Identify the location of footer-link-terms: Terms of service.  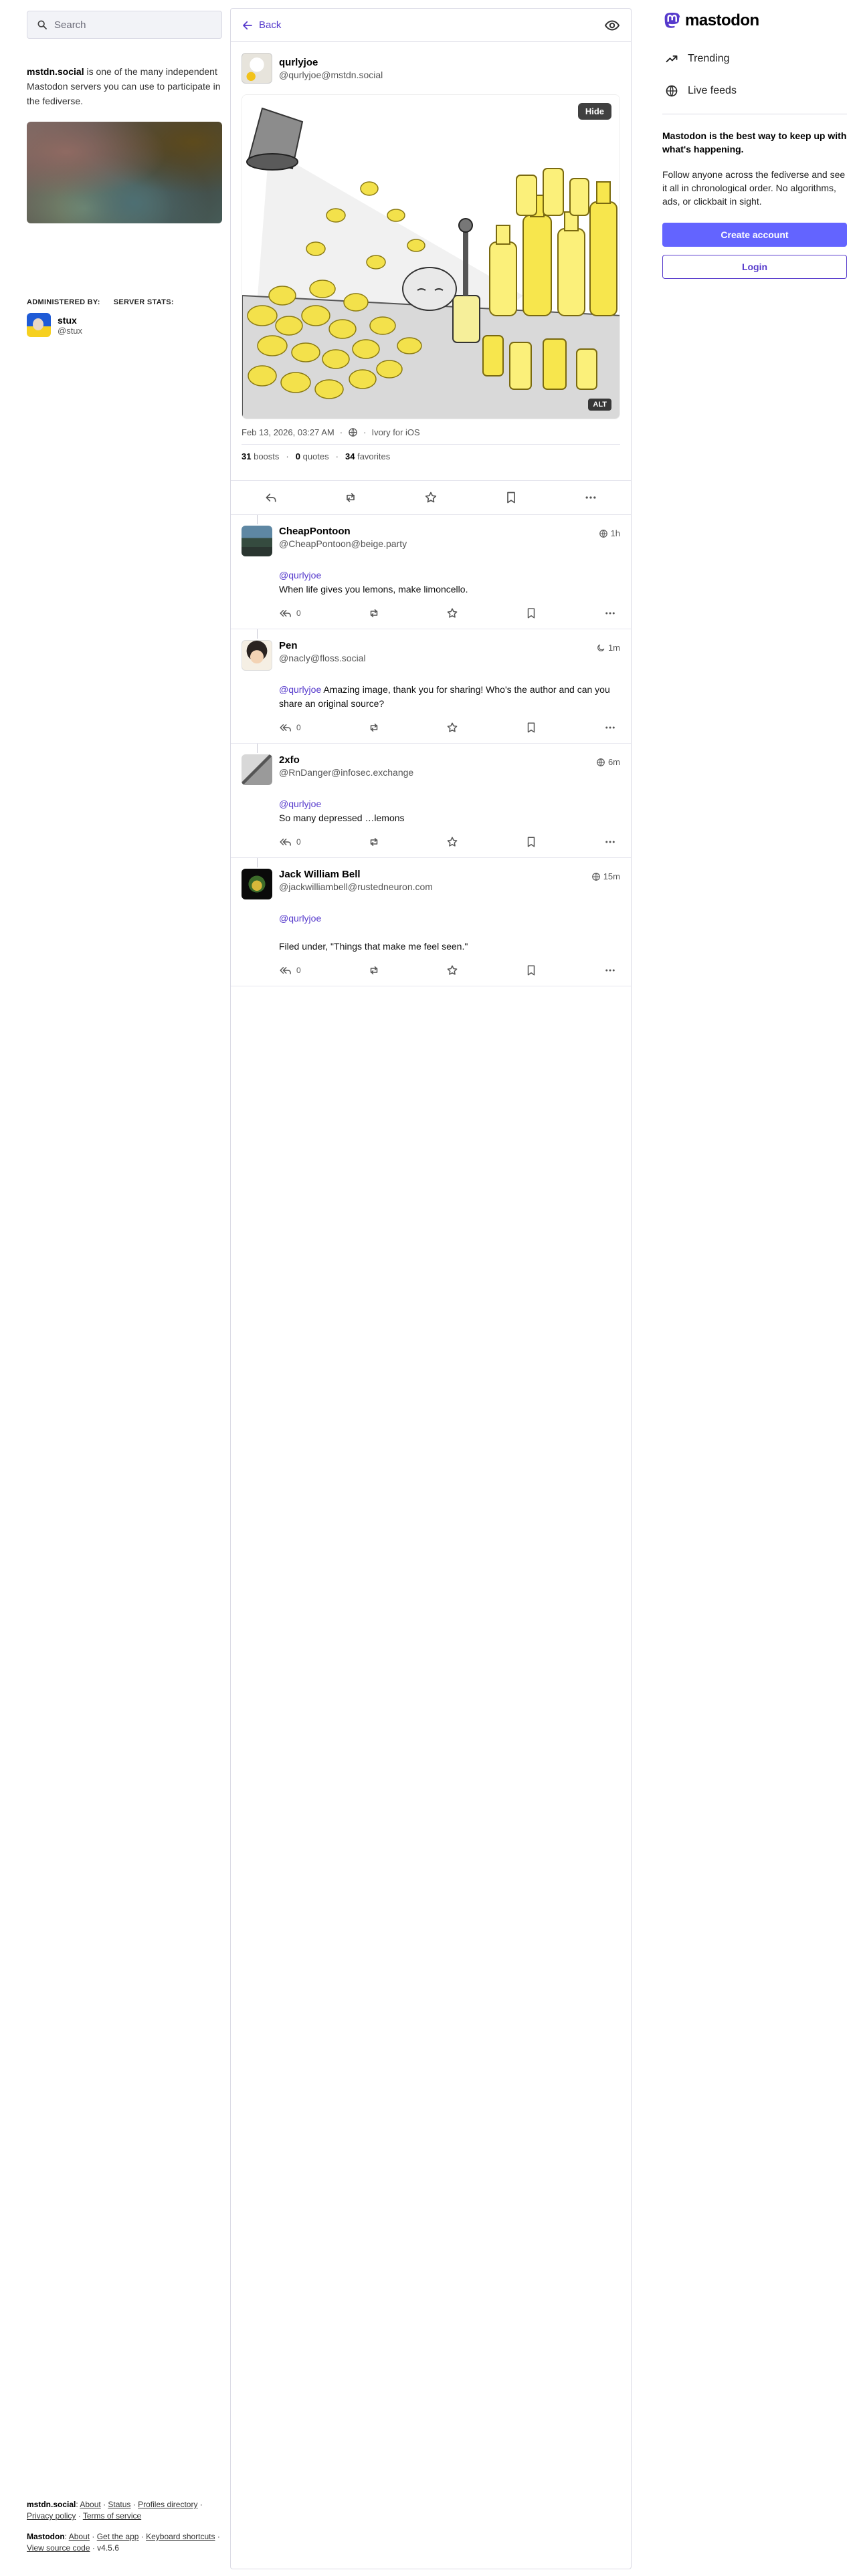
(112, 2516).